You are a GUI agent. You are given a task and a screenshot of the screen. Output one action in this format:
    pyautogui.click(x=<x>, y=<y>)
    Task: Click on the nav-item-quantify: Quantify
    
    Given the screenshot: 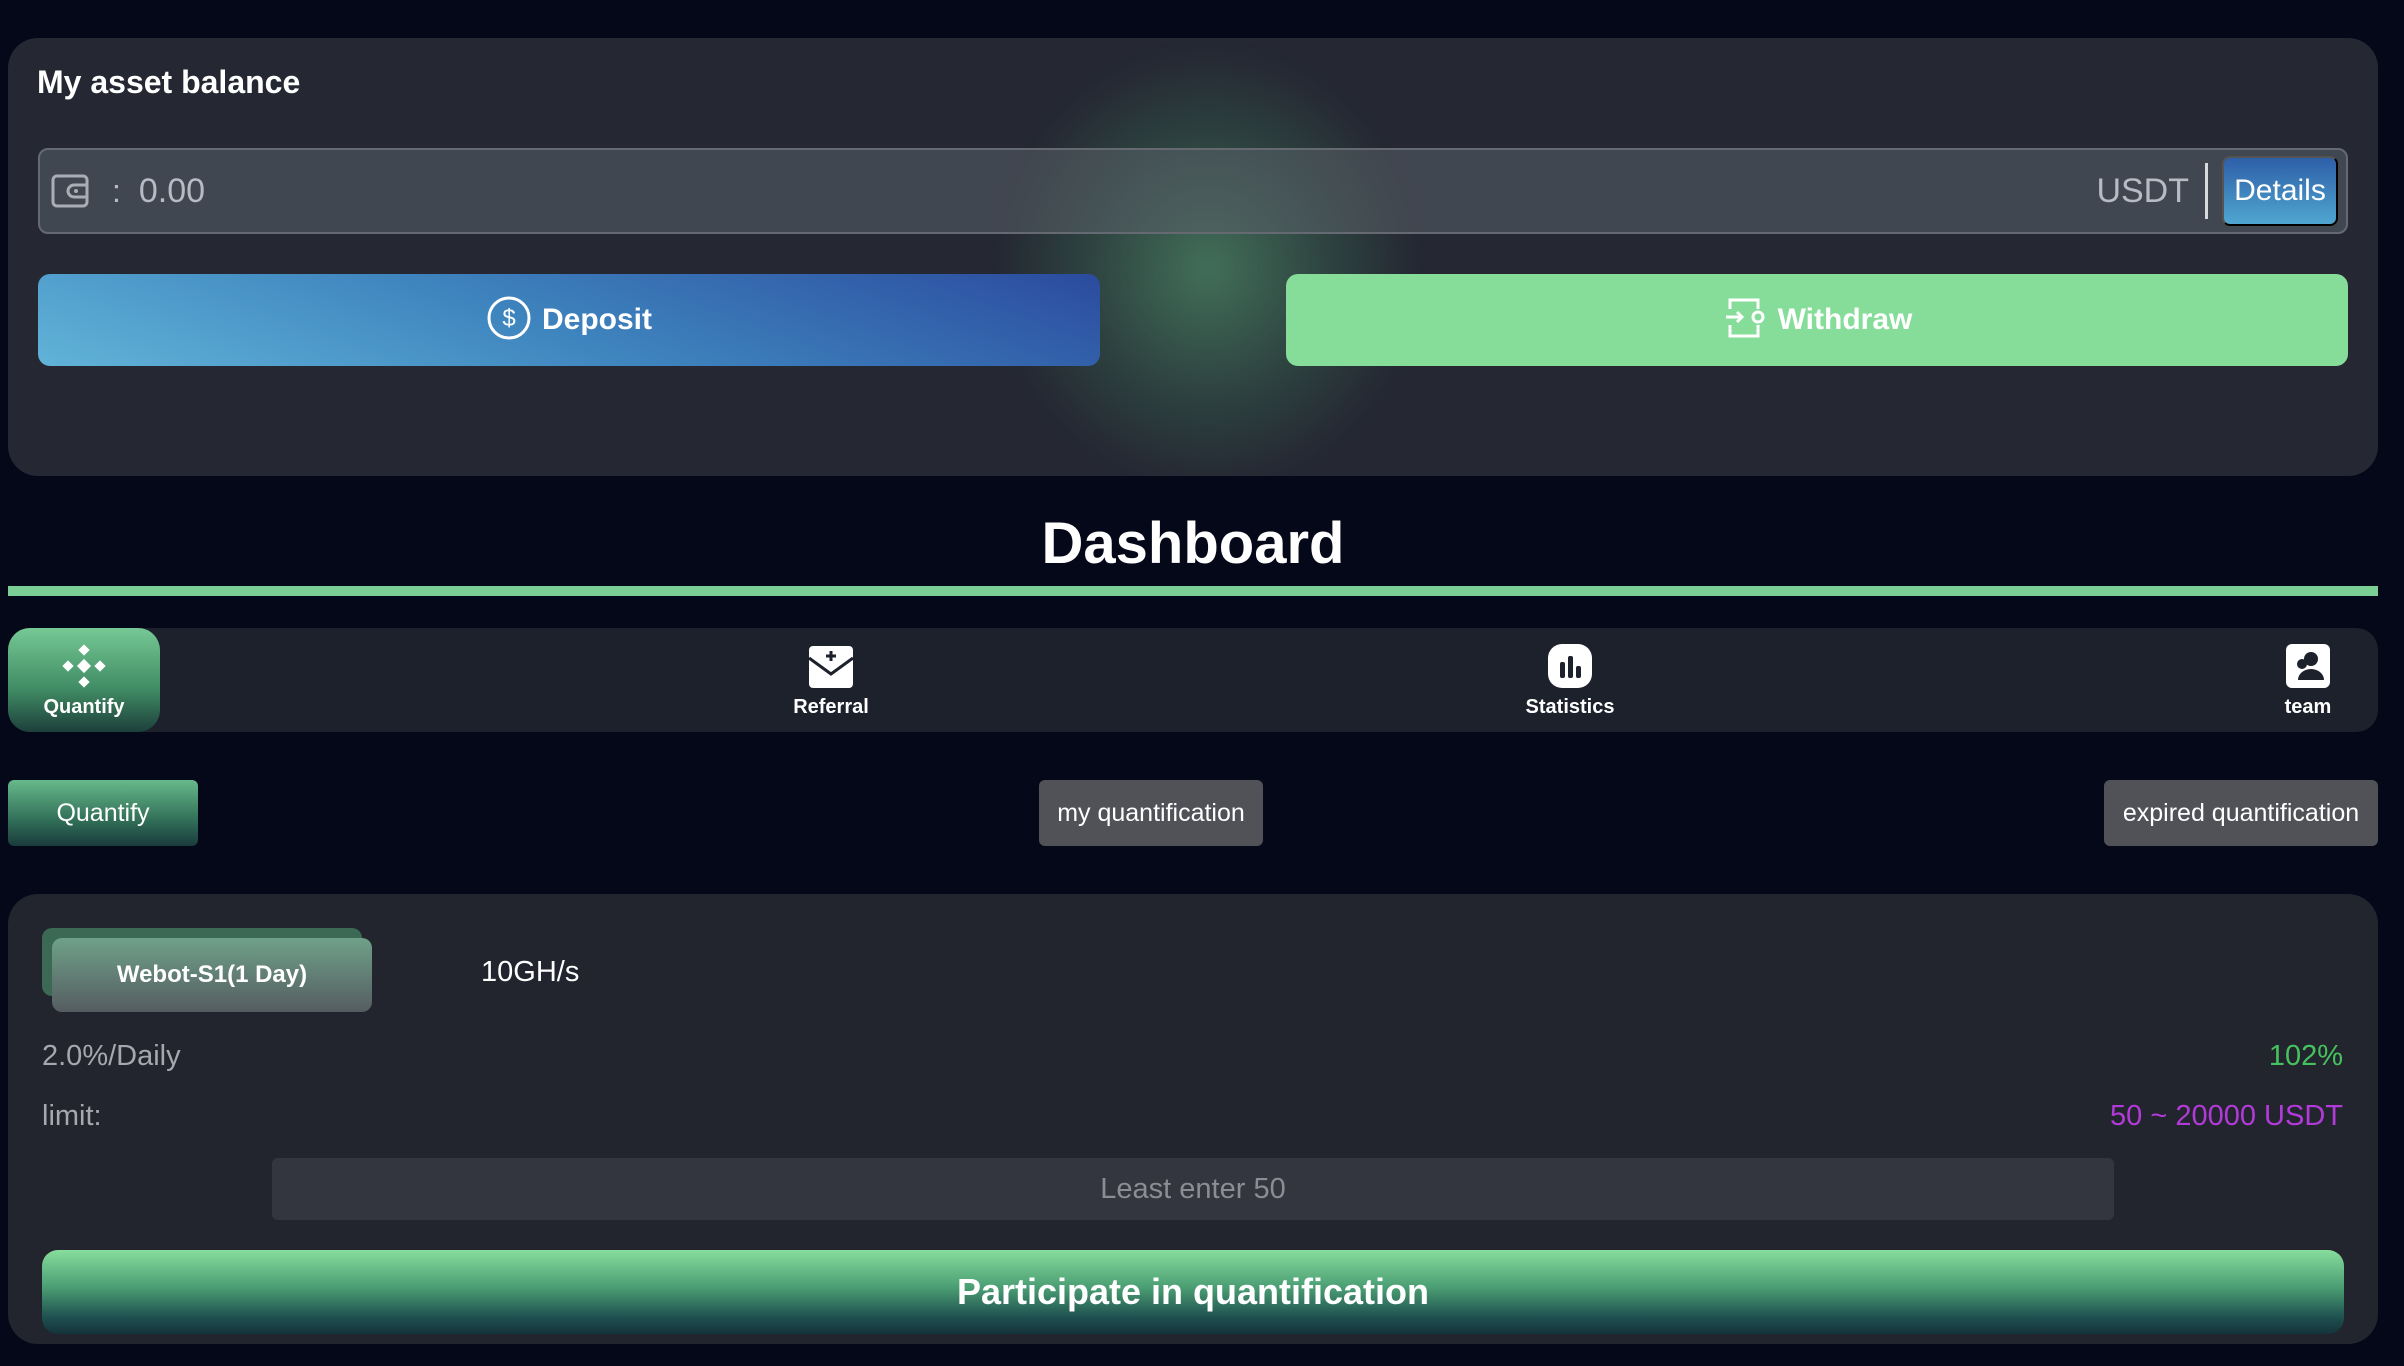 What is the action you would take?
    pyautogui.click(x=84, y=680)
    